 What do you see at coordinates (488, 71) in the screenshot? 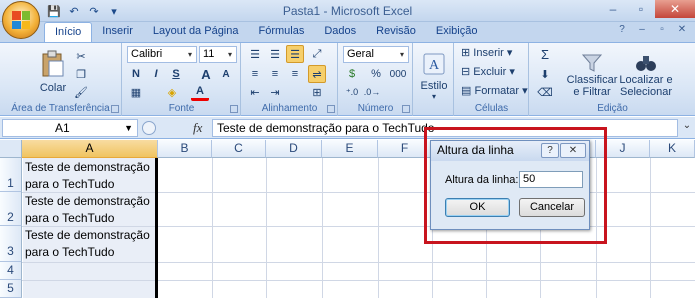
I see `delete-cells-button: ⊟ Excluir ▾` at bounding box center [488, 71].